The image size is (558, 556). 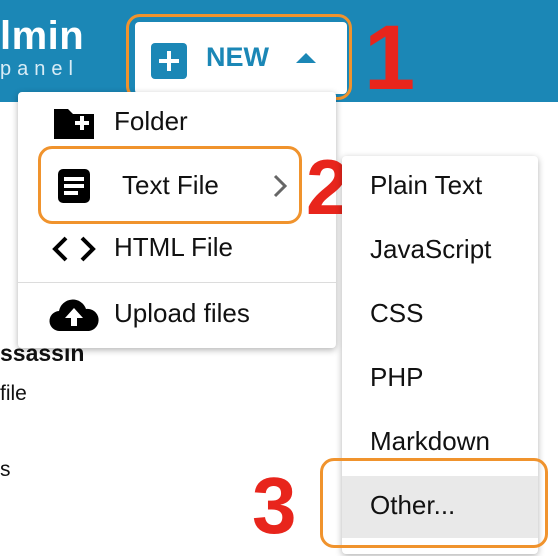 I want to click on text-file-icon, so click(x=74, y=186).